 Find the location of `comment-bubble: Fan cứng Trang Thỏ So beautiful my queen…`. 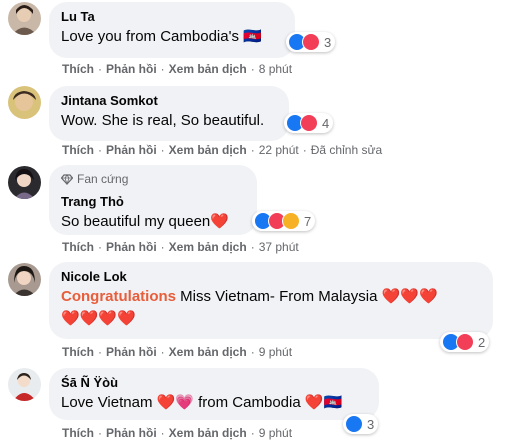

comment-bubble: Fan cứng Trang Thỏ So beautiful my queen… is located at coordinates (153, 200).